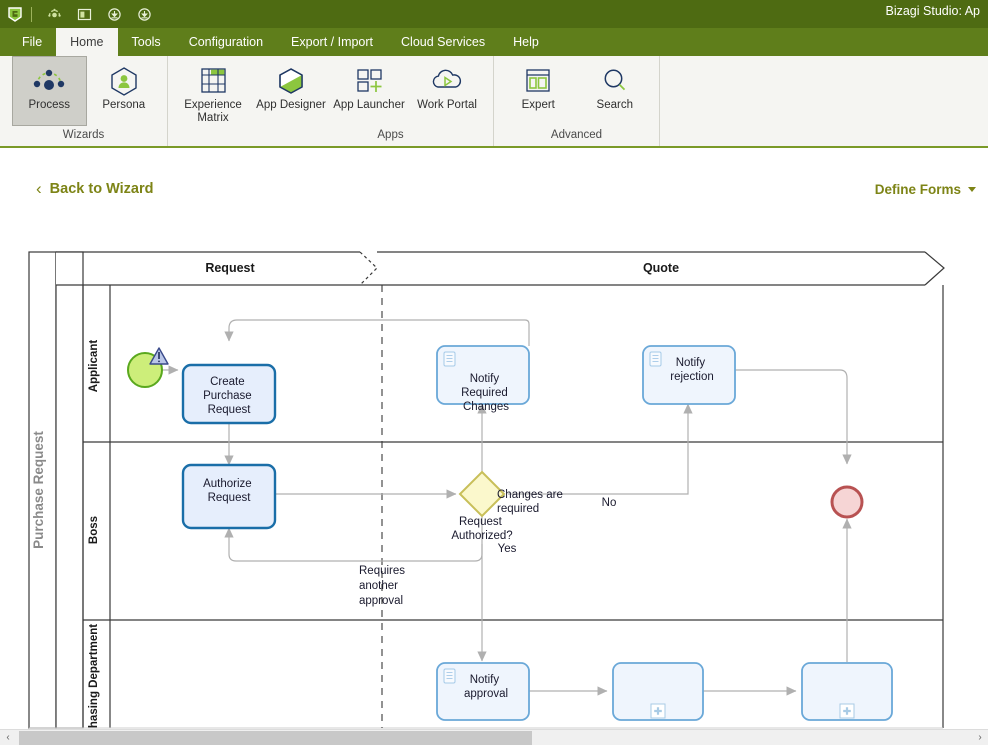 The height and width of the screenshot is (745, 988). I want to click on ribbon-group-wizards: Process Persona Wizards, so click(84, 101).